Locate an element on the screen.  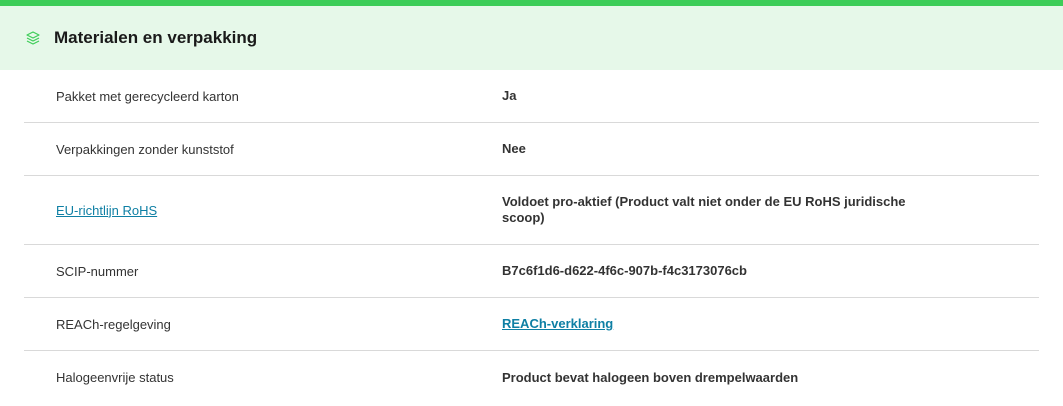
row-label: Verpakkingen zonder kunststof is located at coordinates (145, 149).